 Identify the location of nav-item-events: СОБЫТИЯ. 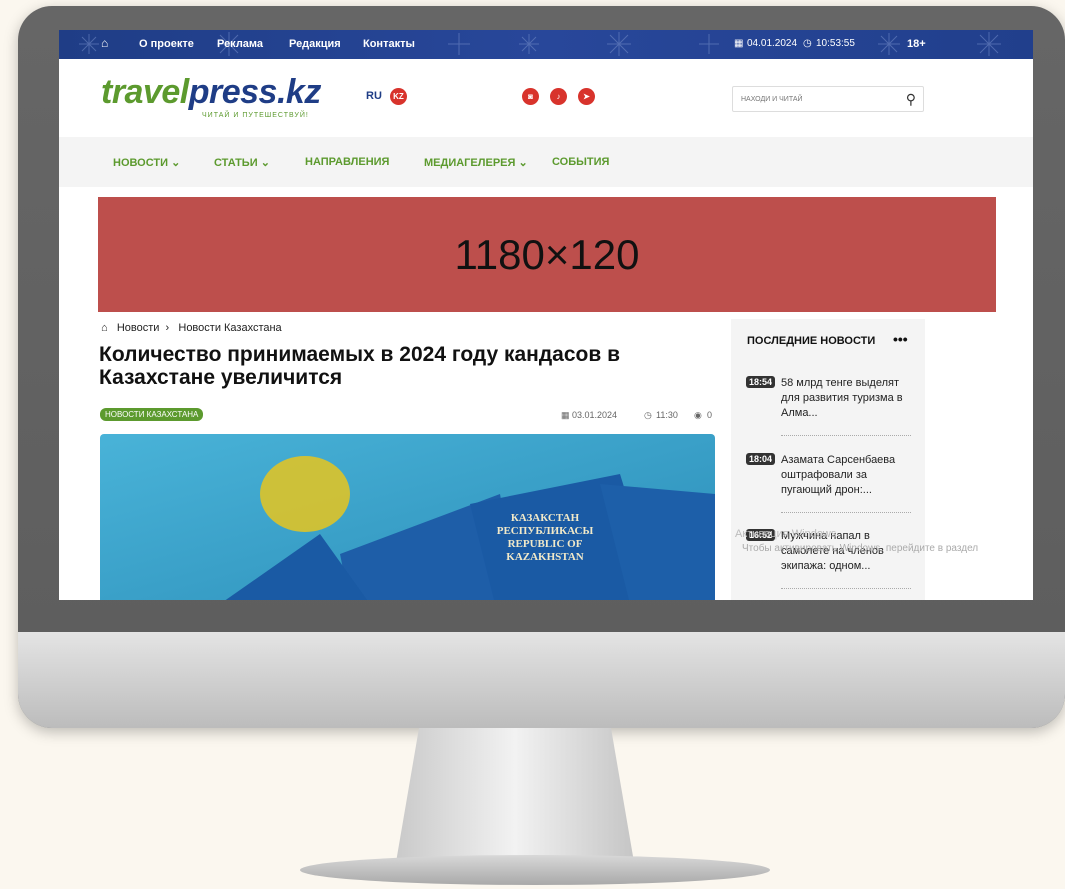
(580, 162).